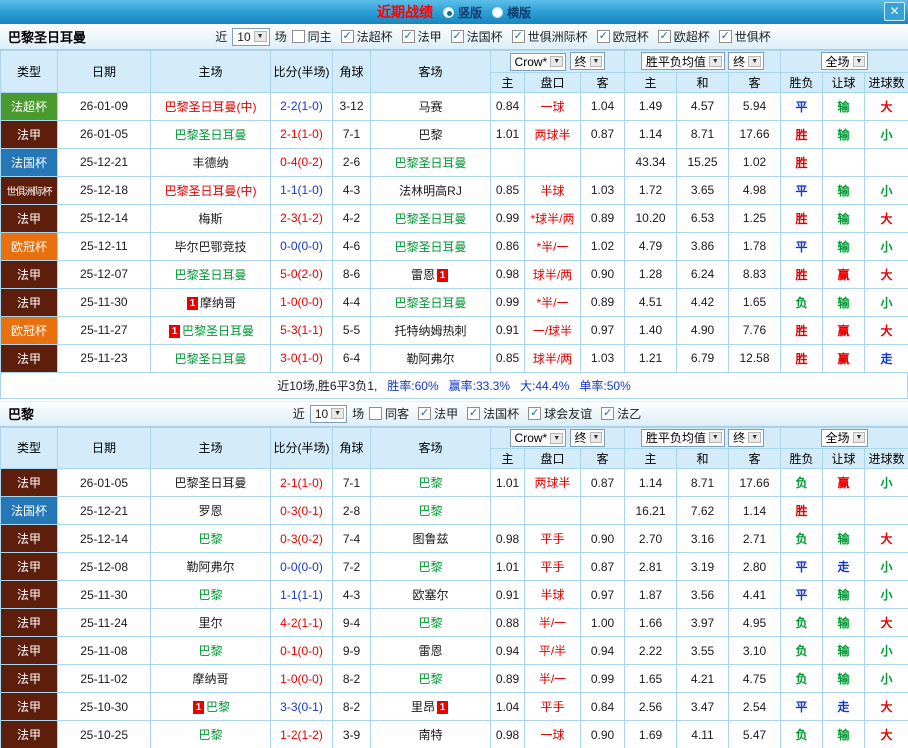 The width and height of the screenshot is (908, 748). What do you see at coordinates (301, 218) in the screenshot?
I see `match-score: 2-3(1-2)` at bounding box center [301, 218].